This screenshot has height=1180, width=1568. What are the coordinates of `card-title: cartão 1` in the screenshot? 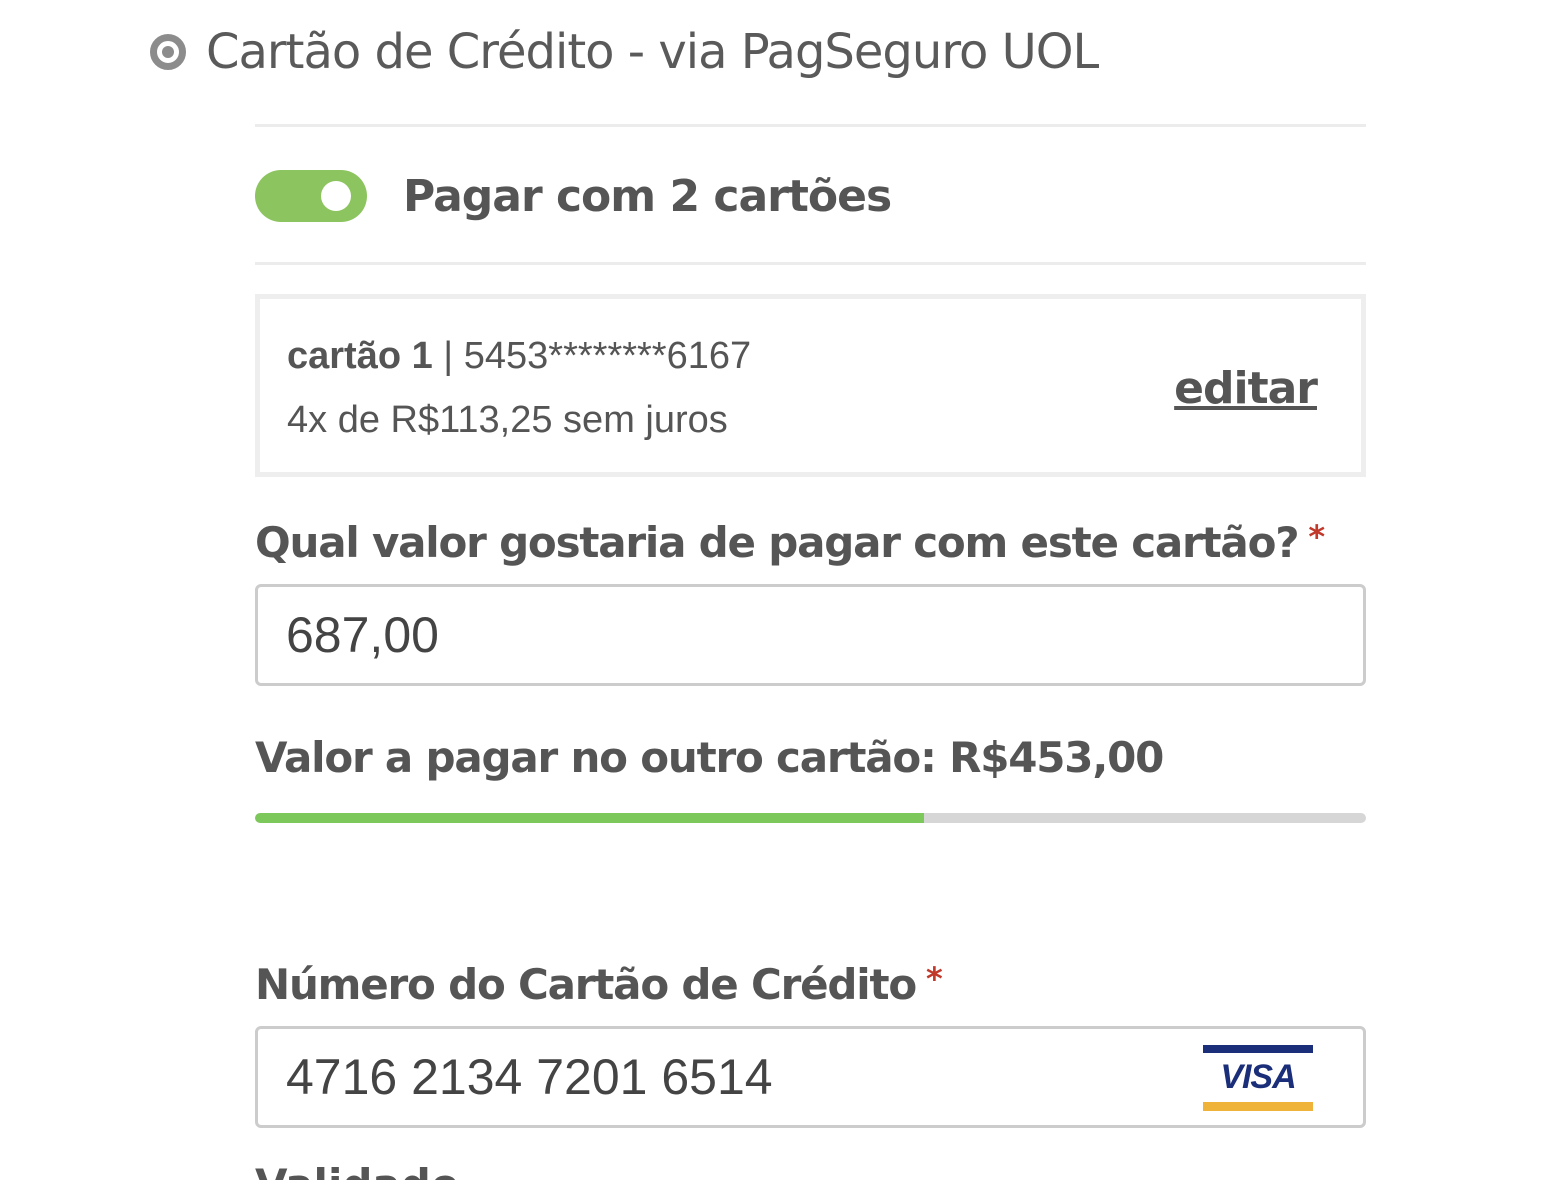 It's located at (360, 356).